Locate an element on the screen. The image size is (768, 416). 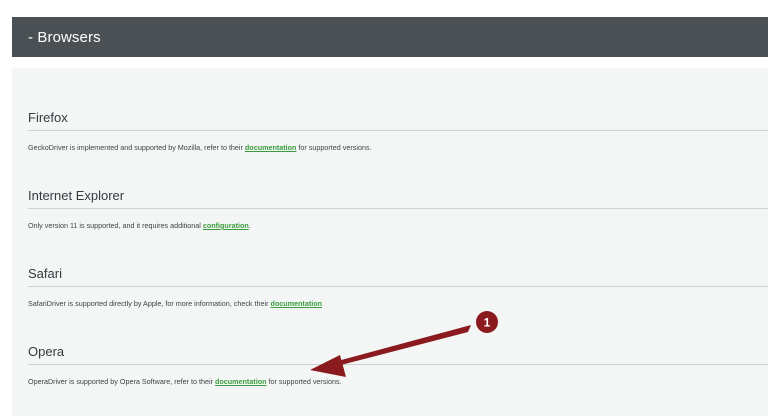
configuration-link: configuration is located at coordinates (226, 225).